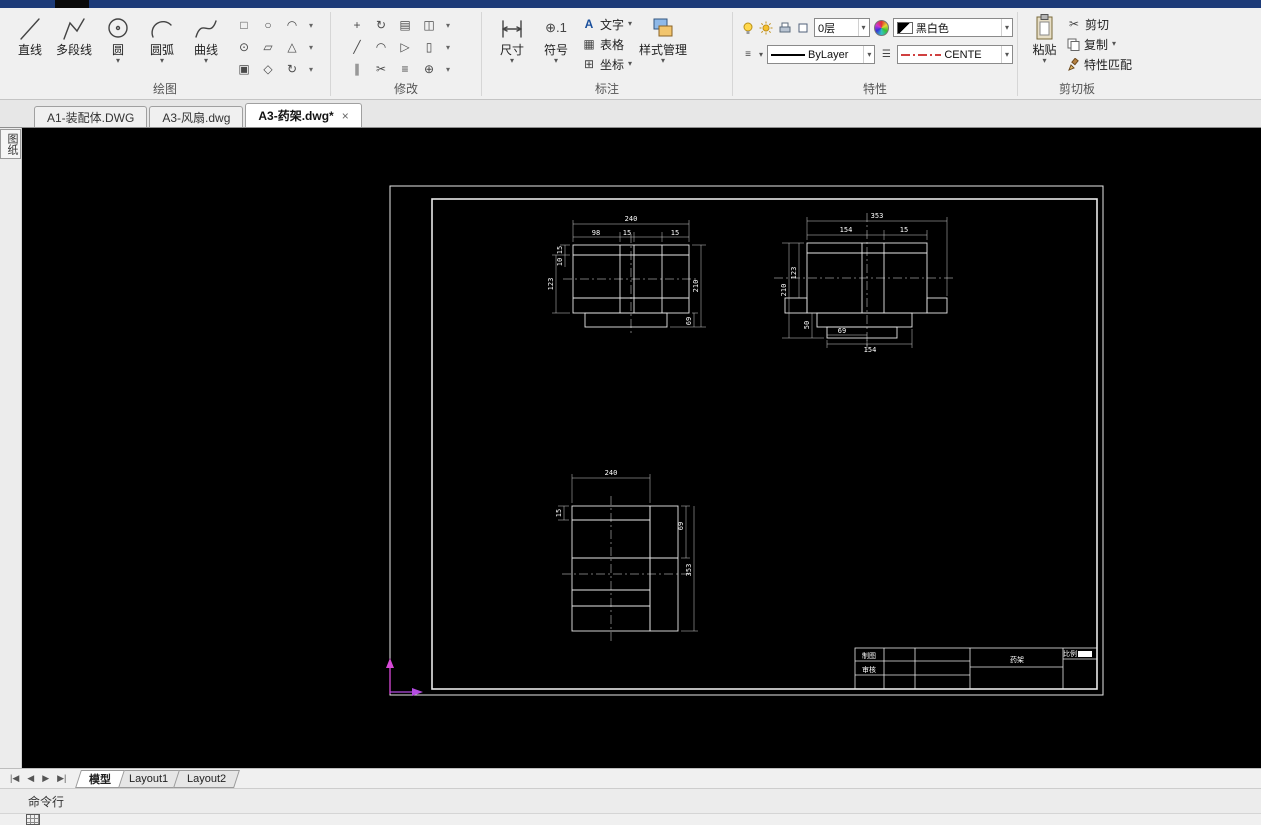 The image size is (1261, 825). Describe the element at coordinates (381, 25) in the screenshot. I see `rotate-icon: ↻` at that location.